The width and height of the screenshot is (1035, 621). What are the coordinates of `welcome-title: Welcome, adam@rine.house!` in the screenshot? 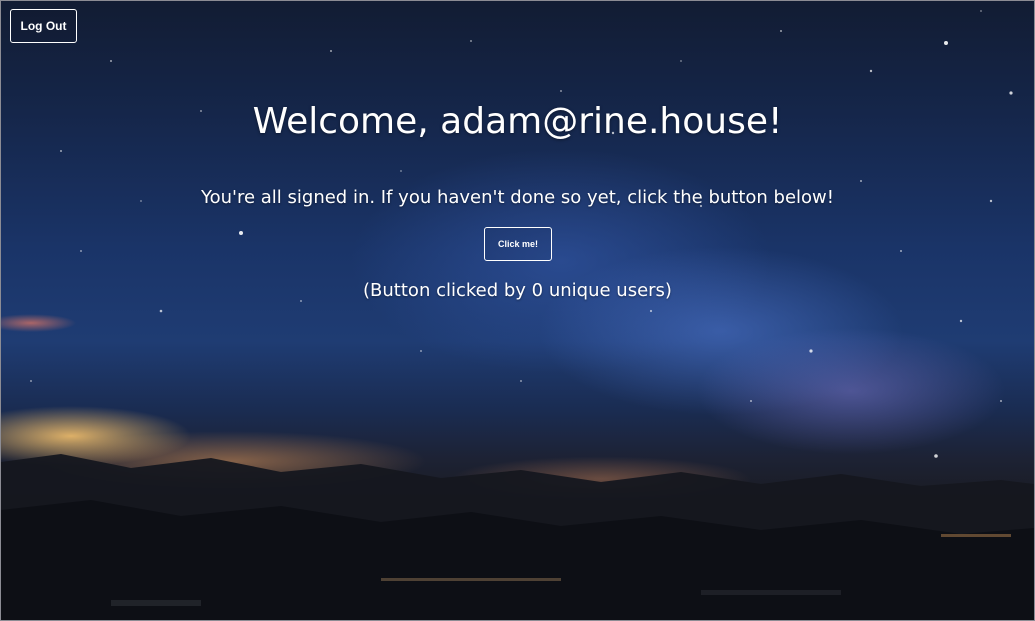 It's located at (517, 121).